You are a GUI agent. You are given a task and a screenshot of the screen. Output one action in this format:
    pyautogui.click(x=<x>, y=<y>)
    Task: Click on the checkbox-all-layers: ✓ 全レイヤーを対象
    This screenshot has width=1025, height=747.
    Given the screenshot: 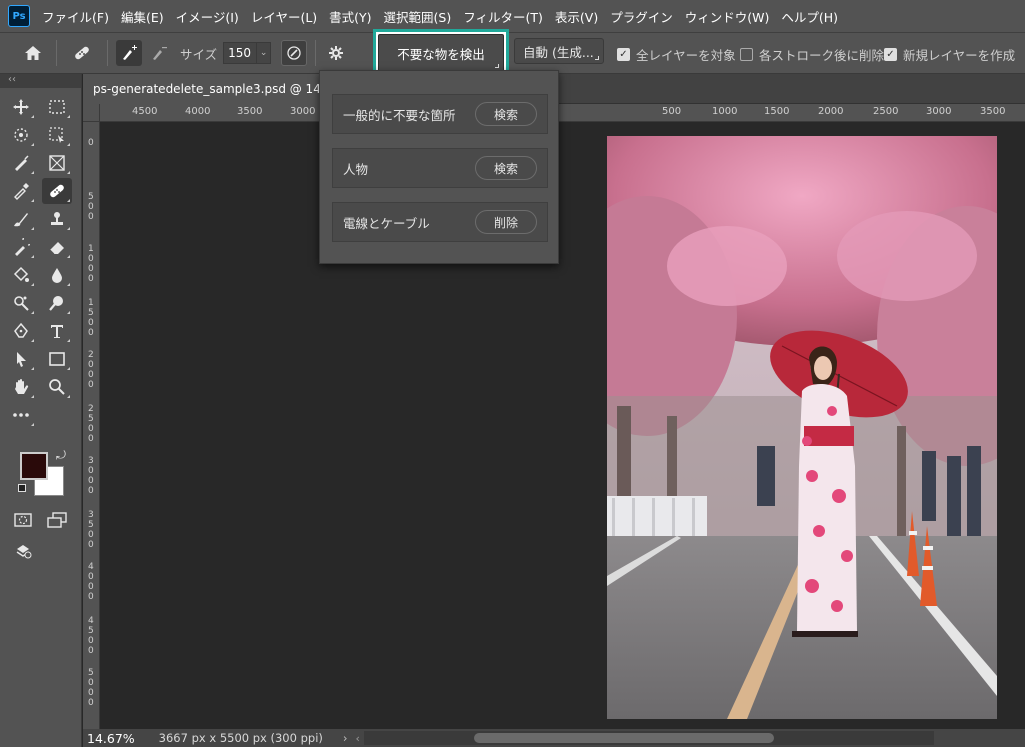 What is the action you would take?
    pyautogui.click(x=676, y=54)
    